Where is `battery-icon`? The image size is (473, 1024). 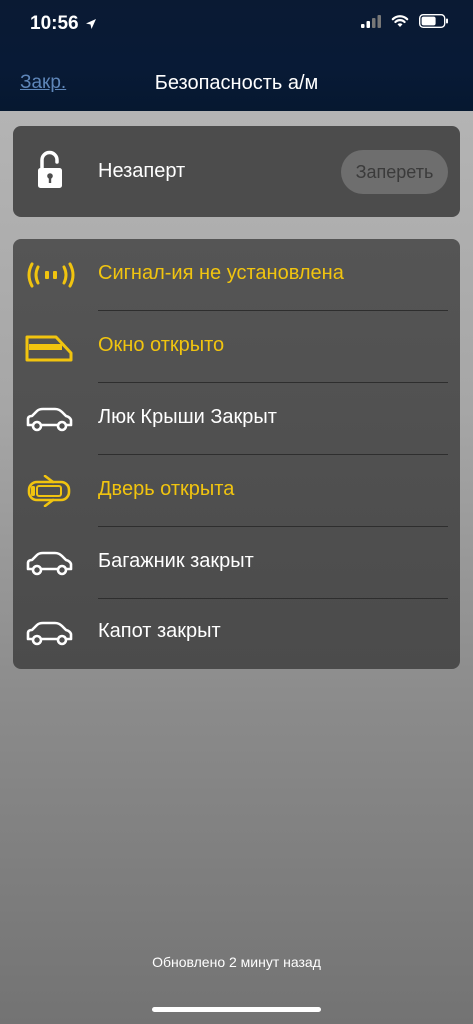
battery-icon is located at coordinates (433, 21).